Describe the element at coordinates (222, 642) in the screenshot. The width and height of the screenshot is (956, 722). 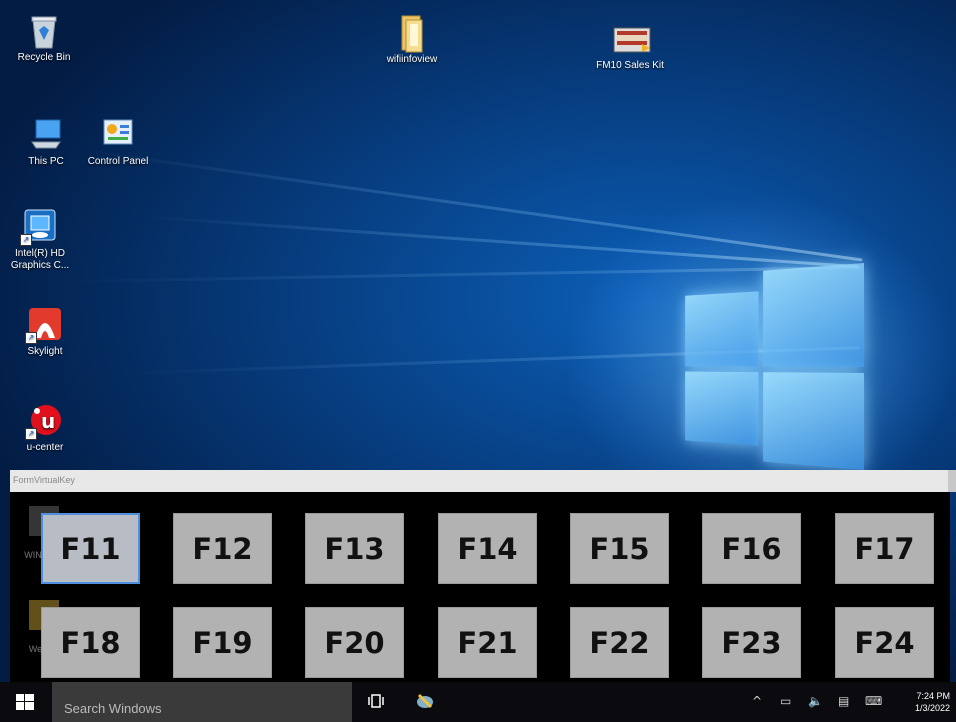
I see `key-f19: F19` at that location.